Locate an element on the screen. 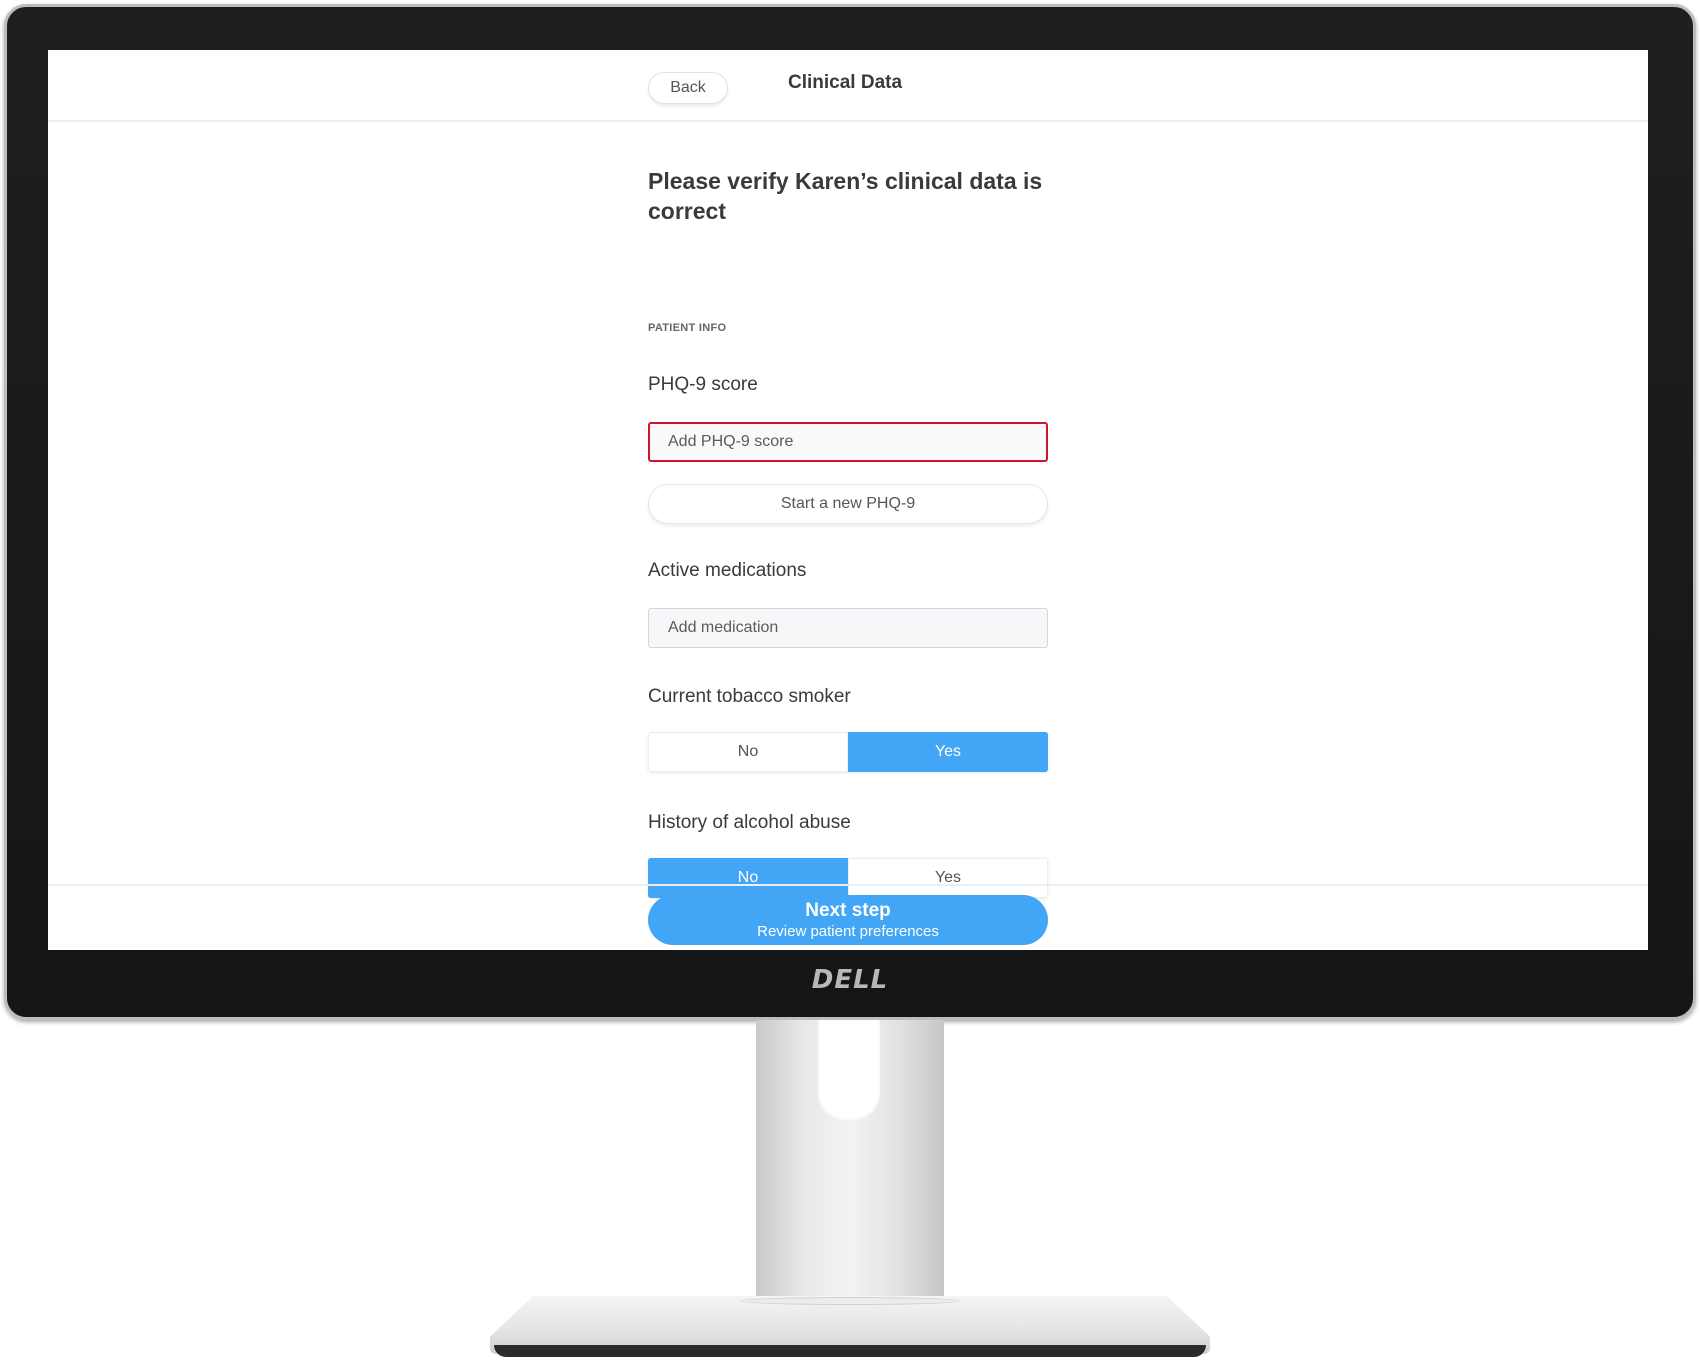 Image resolution: width=1700 pixels, height=1369 pixels. footer-divider is located at coordinates (848, 885).